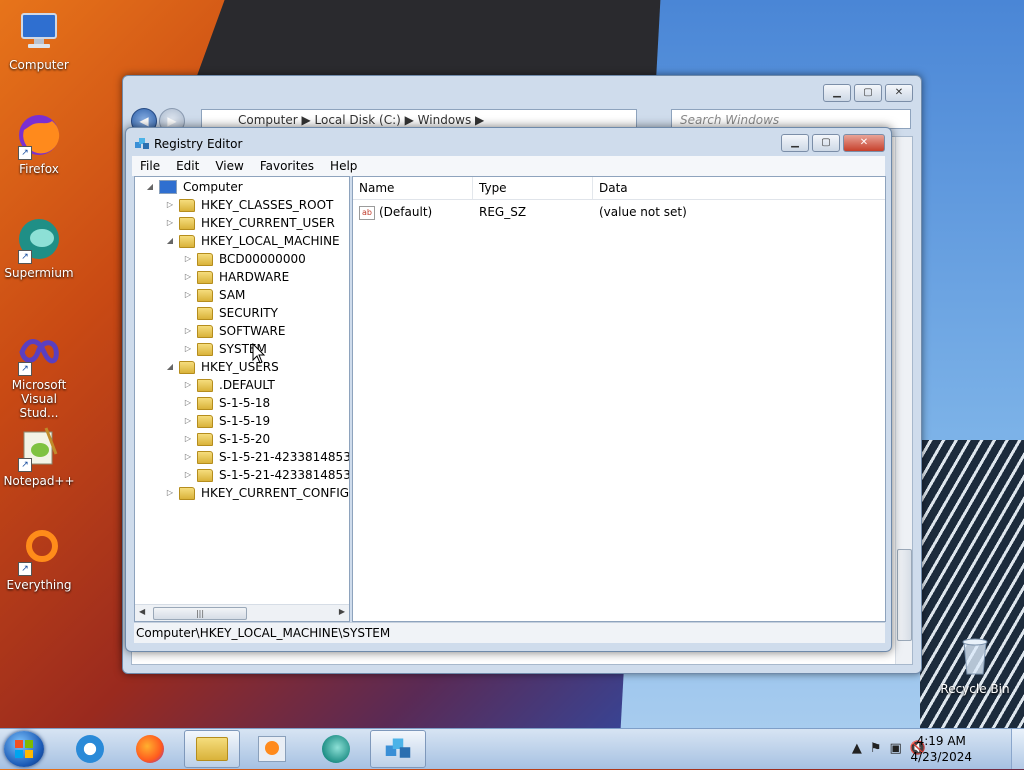 This screenshot has width=1024, height=770. I want to click on taskbar-supermium, so click(336, 749).